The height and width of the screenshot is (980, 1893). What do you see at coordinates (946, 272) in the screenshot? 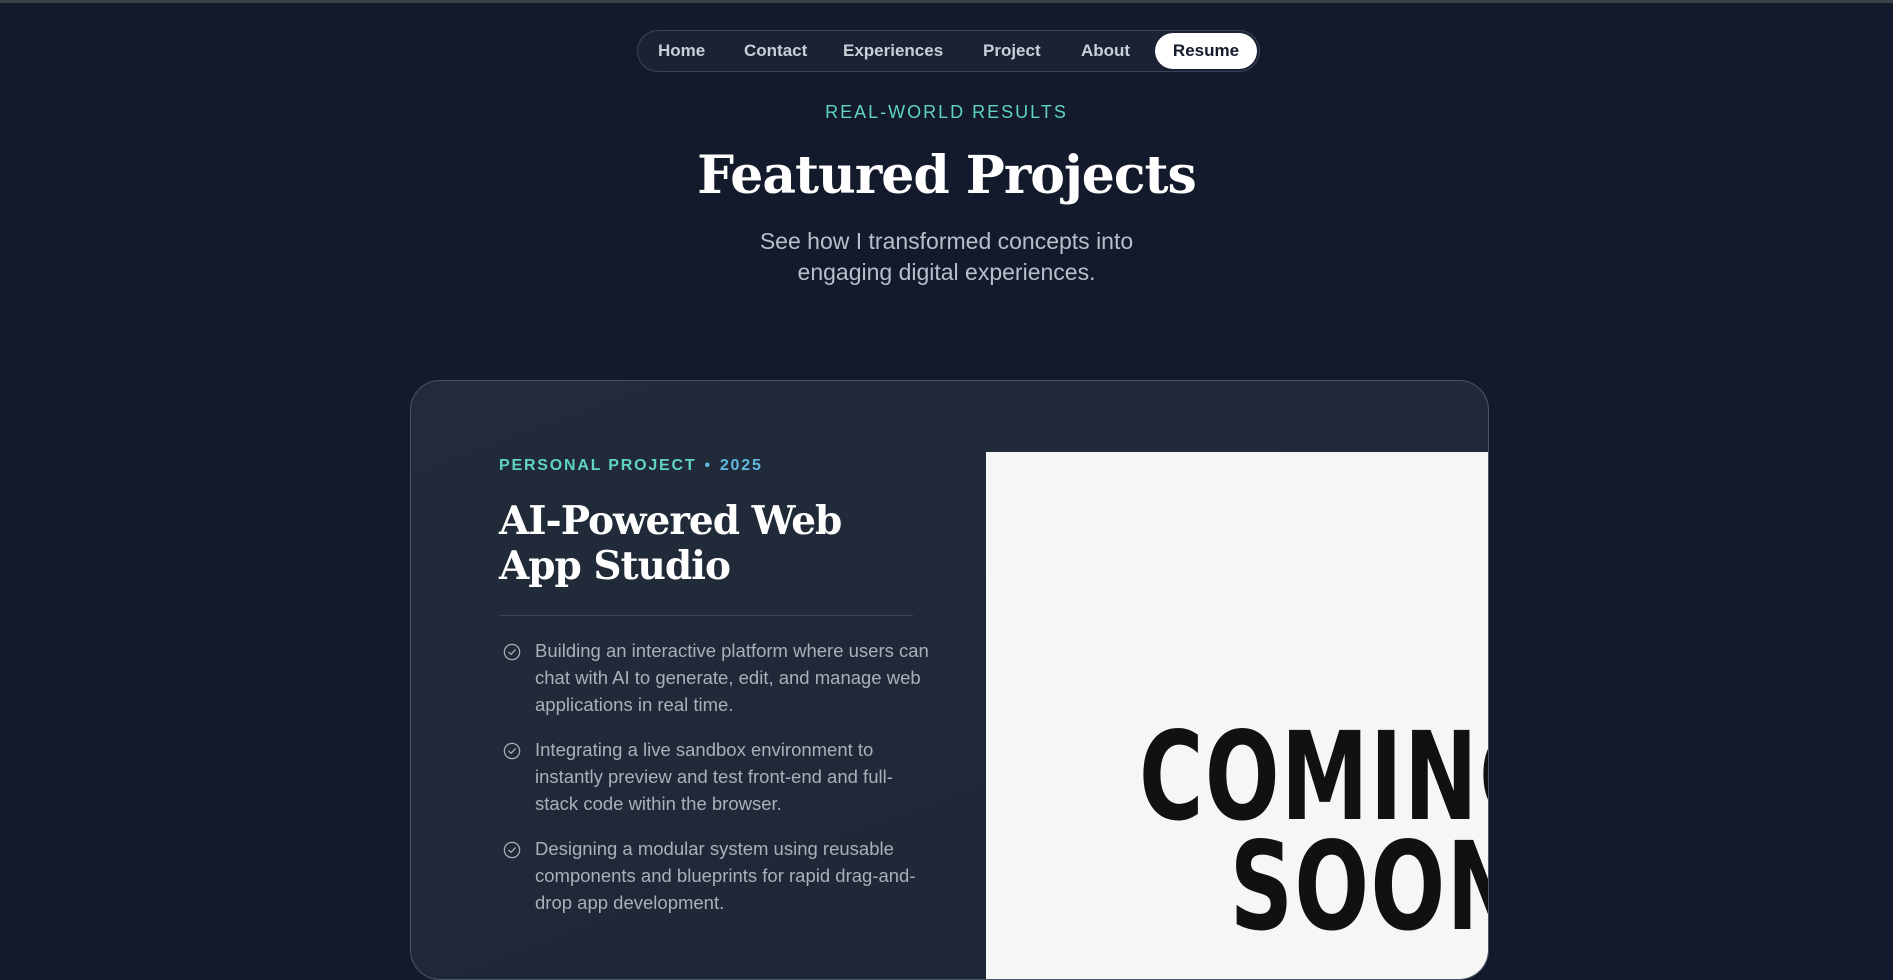
I see `subtitle-line-2: engaging digital experiences.` at bounding box center [946, 272].